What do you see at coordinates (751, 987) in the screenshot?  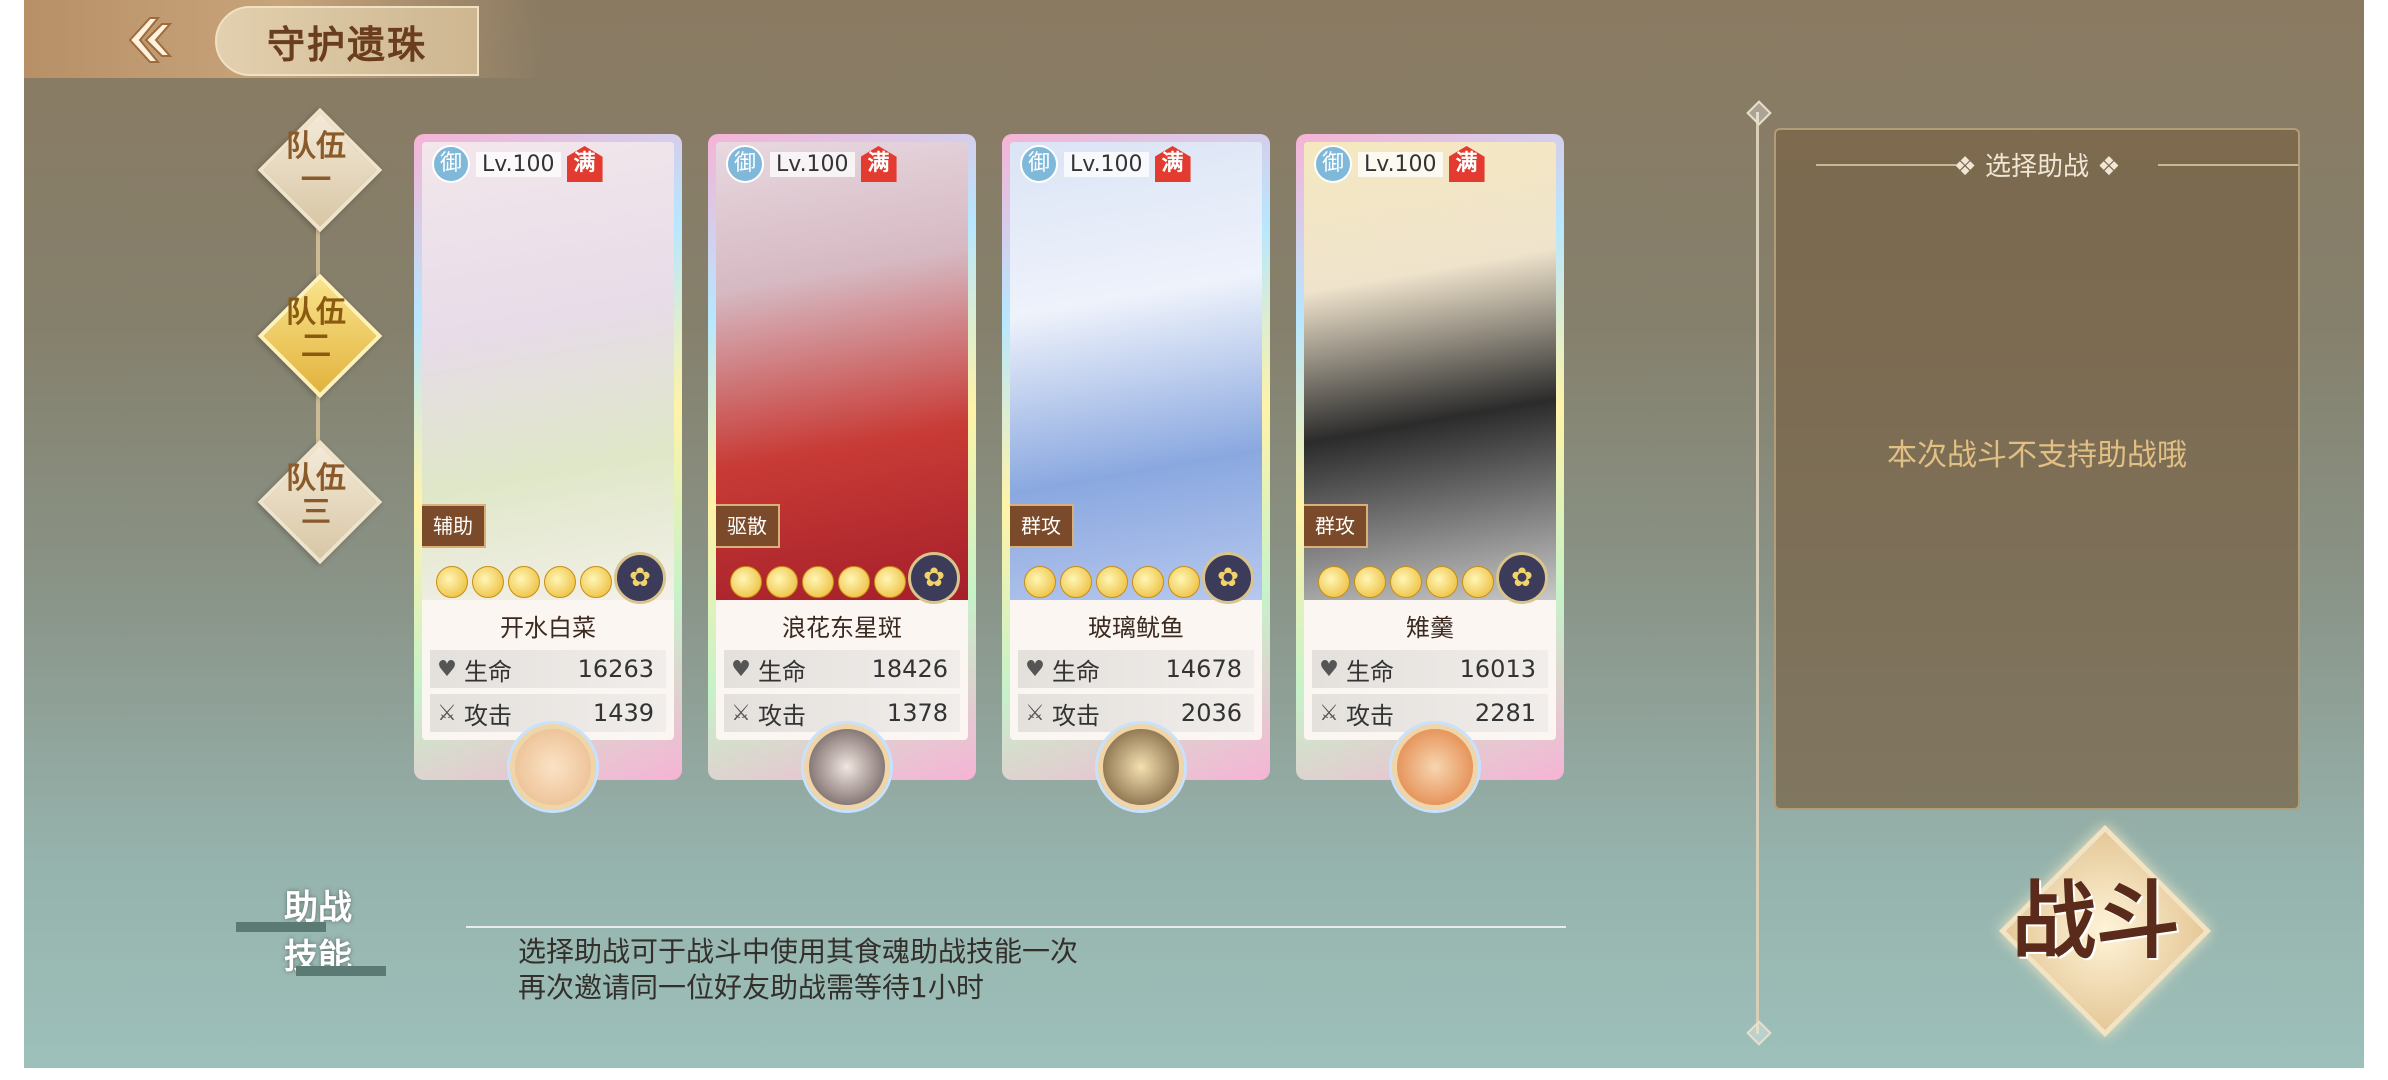 I see `assist-desc-line2: 再次邀请同一位好友助战需等待1小时` at bounding box center [751, 987].